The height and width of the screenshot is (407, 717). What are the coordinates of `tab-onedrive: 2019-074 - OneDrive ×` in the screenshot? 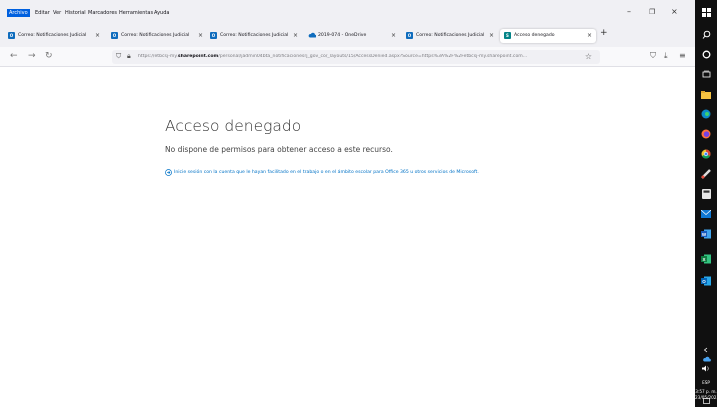 It's located at (352, 36).